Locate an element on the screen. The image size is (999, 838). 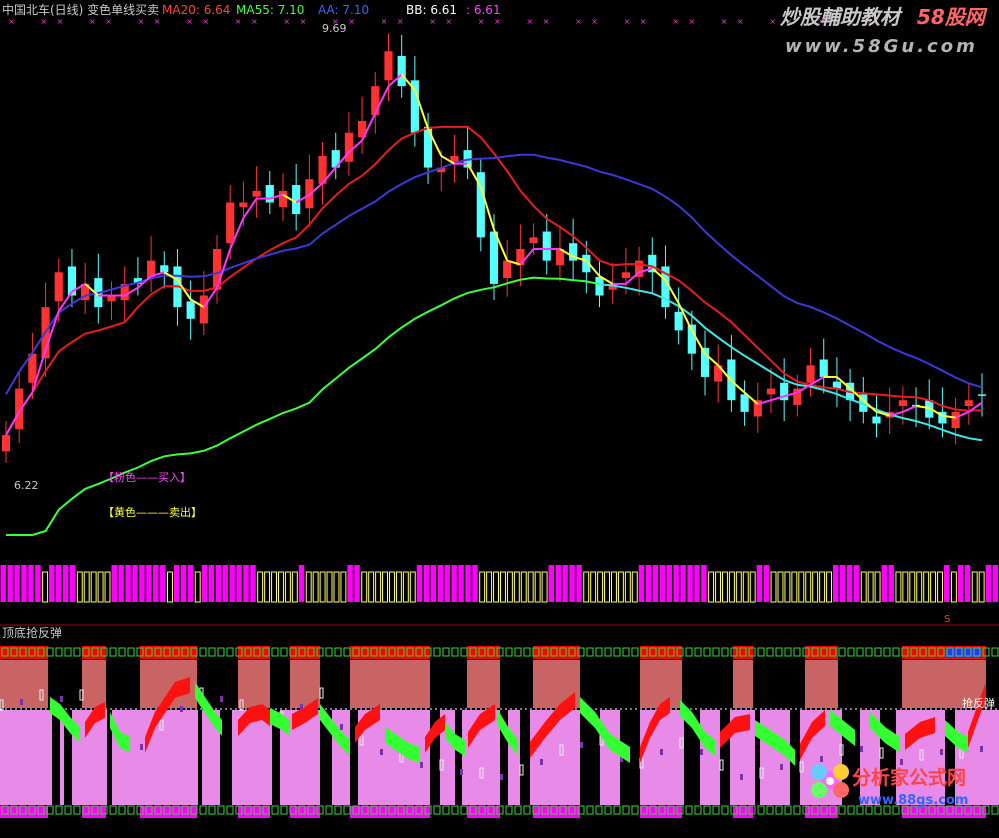
watermark-top-url: www.58Gu.com is located at coordinates (881, 46).